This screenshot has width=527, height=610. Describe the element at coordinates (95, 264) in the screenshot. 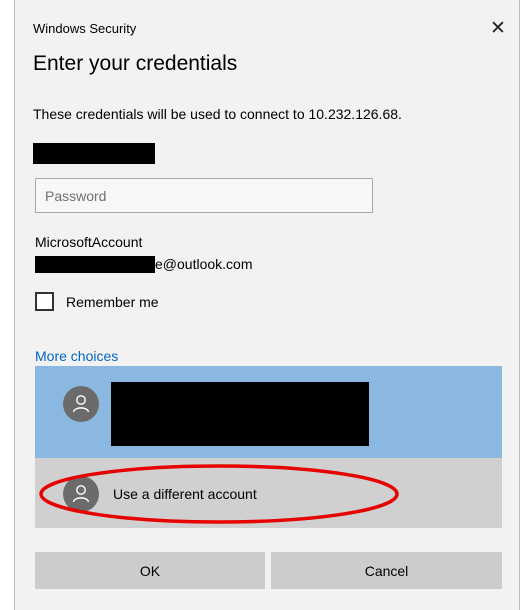

I see `redacted-email-prefix` at that location.